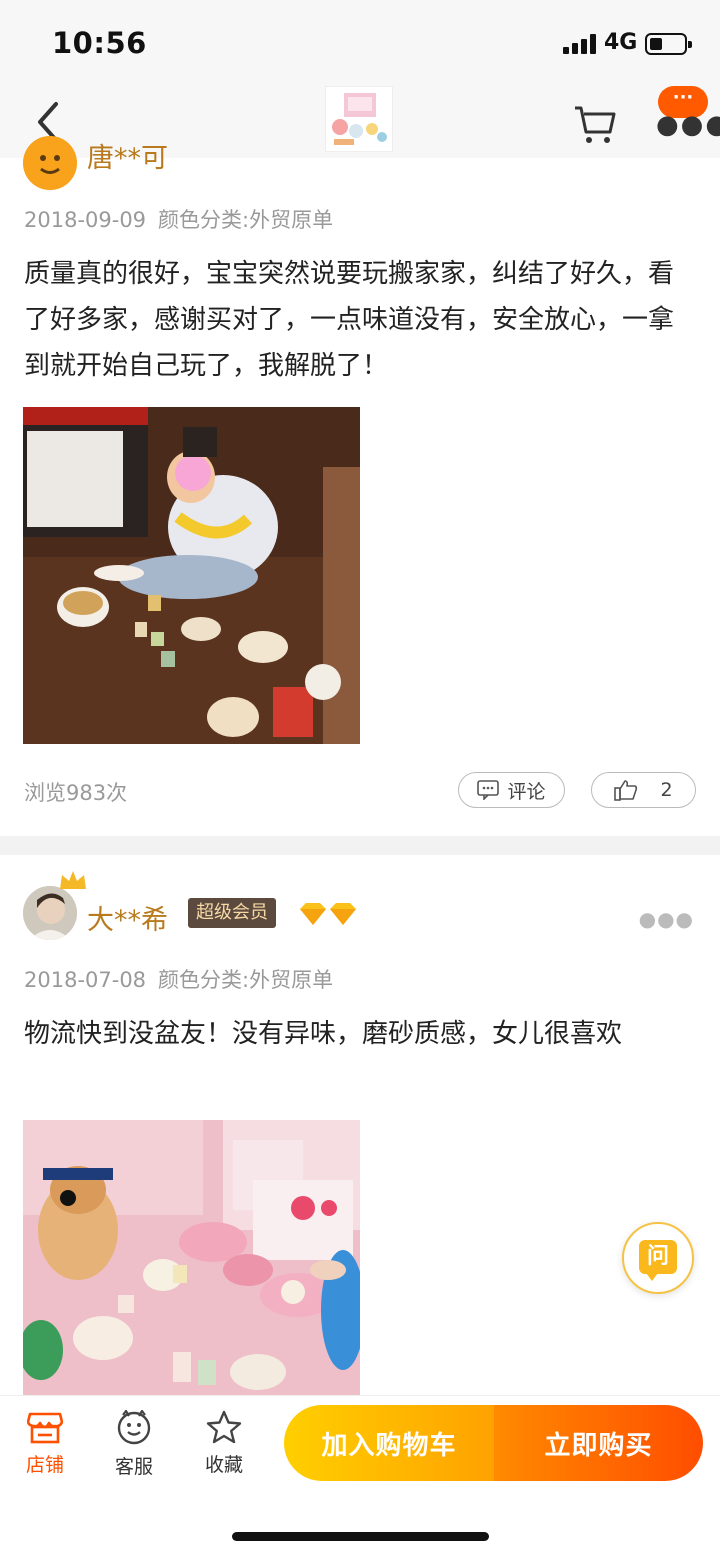  I want to click on like-count: 2, so click(666, 790).